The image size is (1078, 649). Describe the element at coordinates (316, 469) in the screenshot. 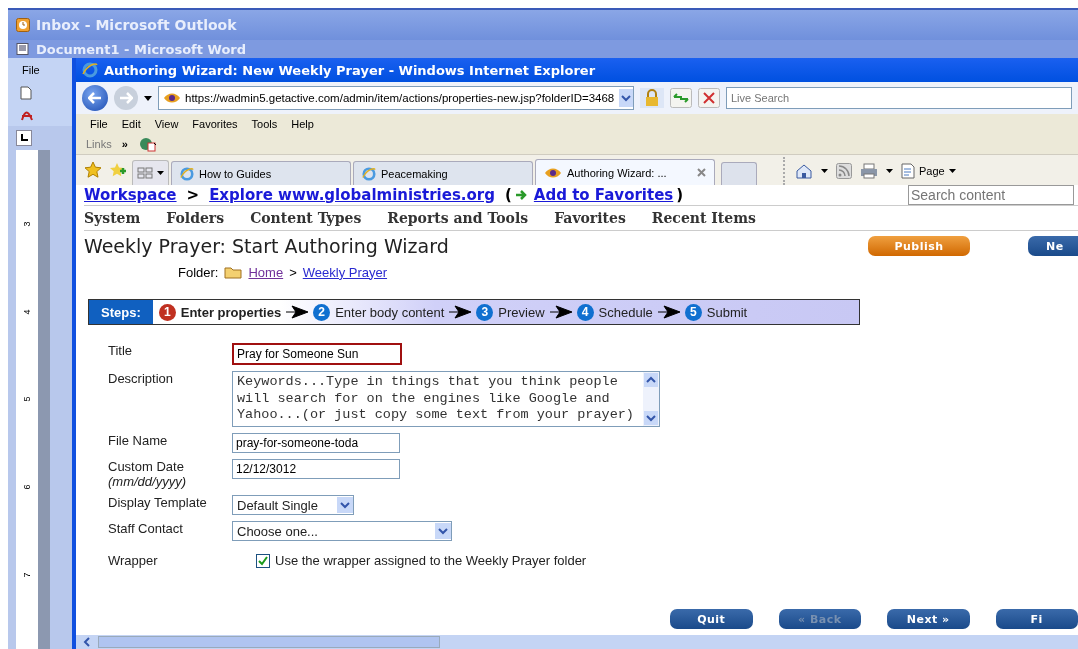

I see `text-field: 12/12/3012` at that location.